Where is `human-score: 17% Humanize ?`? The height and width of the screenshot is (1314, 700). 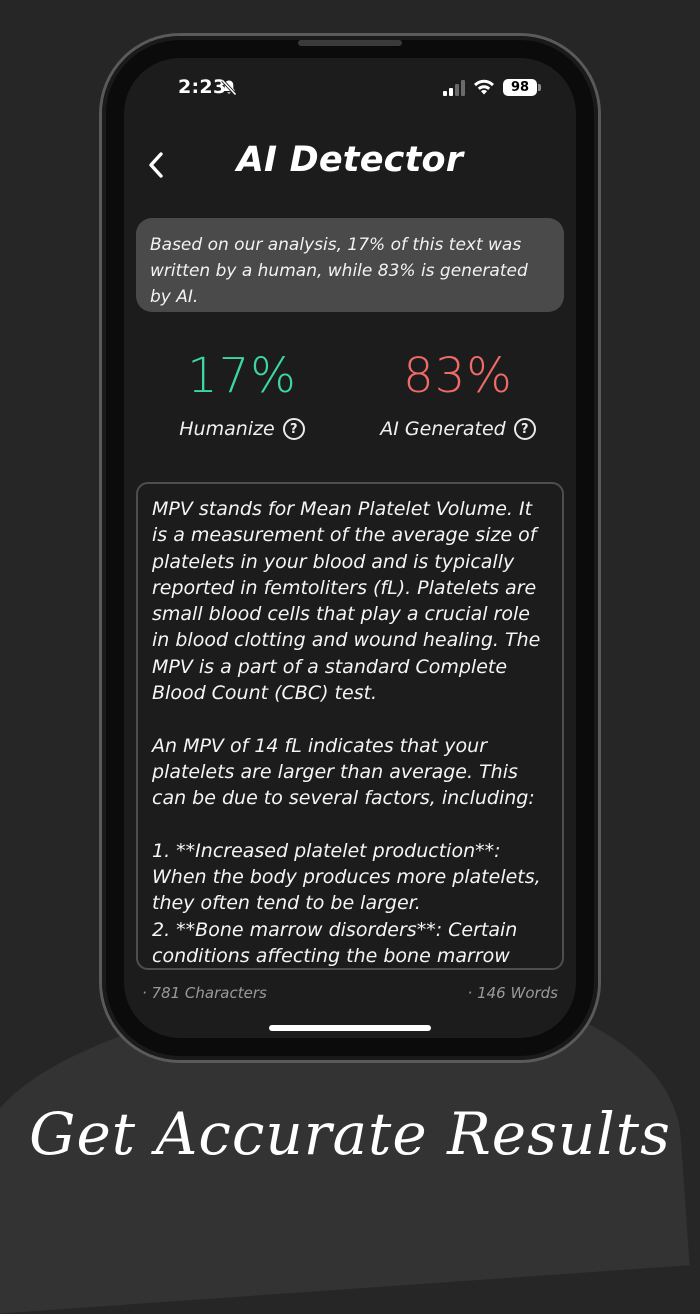
human-score: 17% Humanize ? is located at coordinates (242, 393).